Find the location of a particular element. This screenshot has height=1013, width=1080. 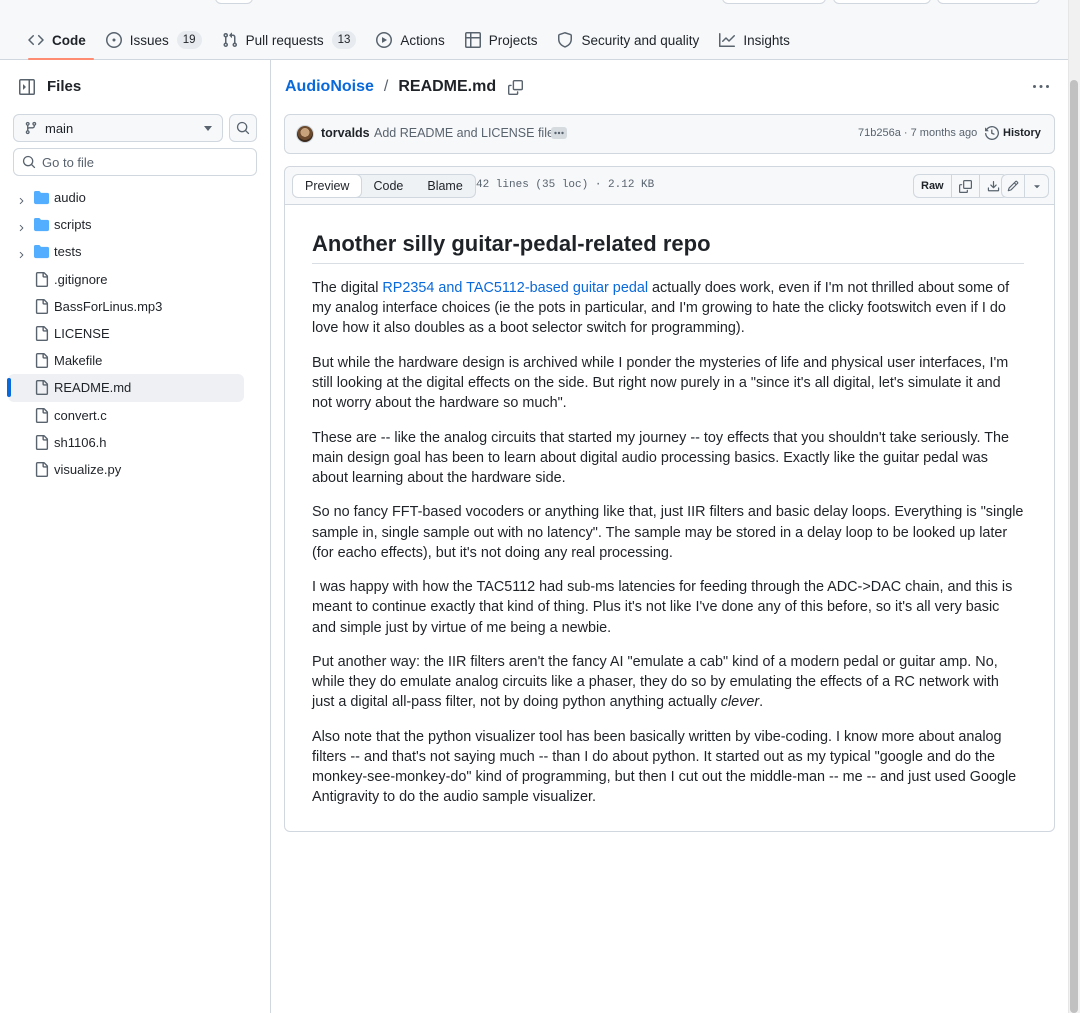

breadcrumb-file: README.md is located at coordinates (447, 86).